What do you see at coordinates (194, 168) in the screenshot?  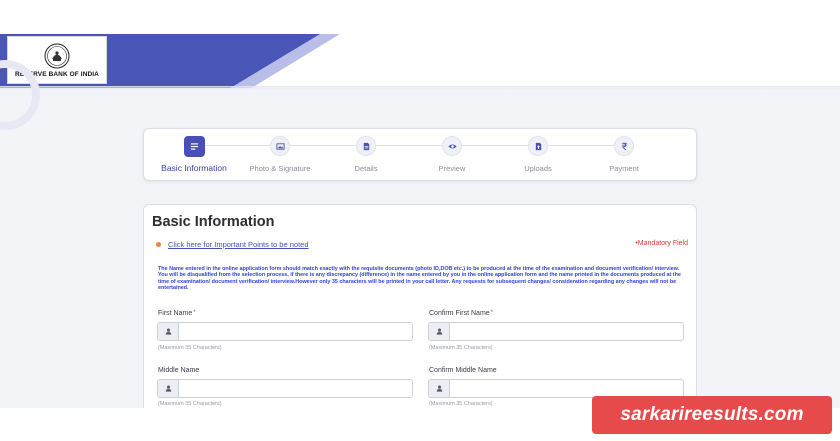 I see `step-label: Basic Information` at bounding box center [194, 168].